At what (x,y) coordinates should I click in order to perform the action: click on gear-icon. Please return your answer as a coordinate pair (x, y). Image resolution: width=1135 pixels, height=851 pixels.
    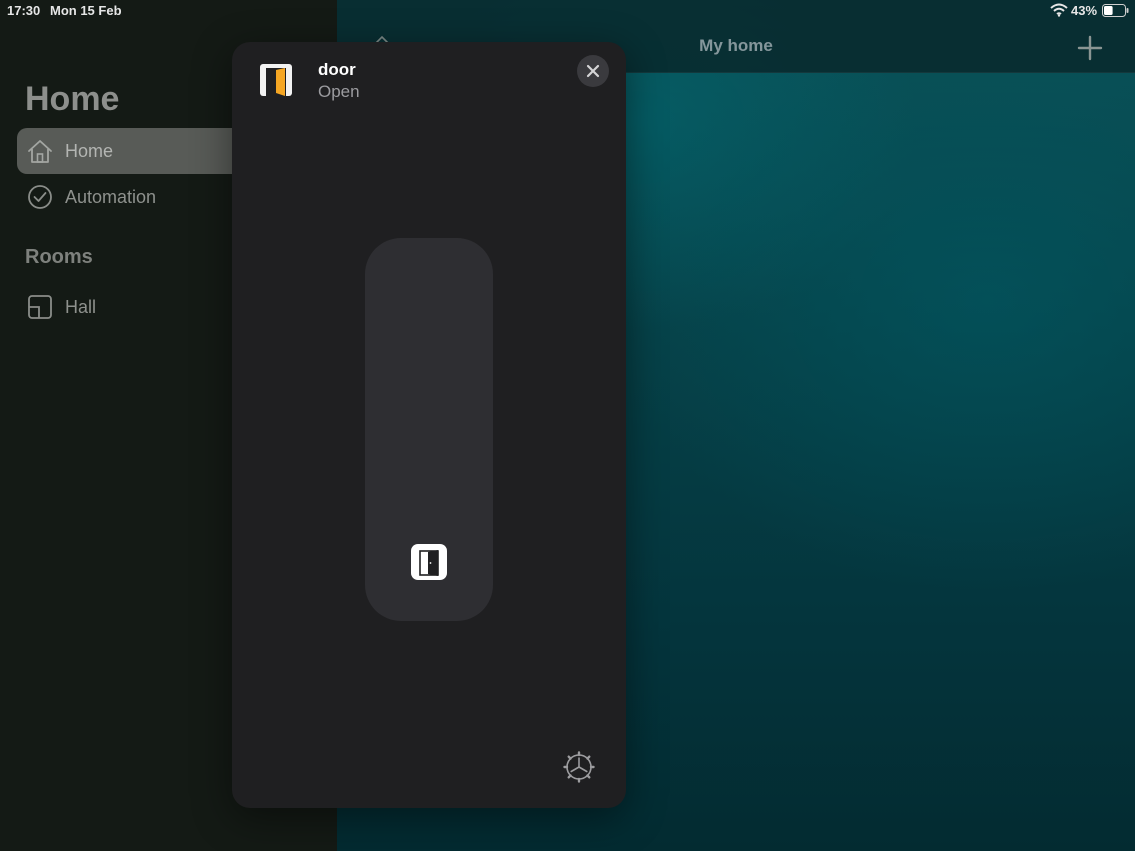
    Looking at the image, I should click on (579, 767).